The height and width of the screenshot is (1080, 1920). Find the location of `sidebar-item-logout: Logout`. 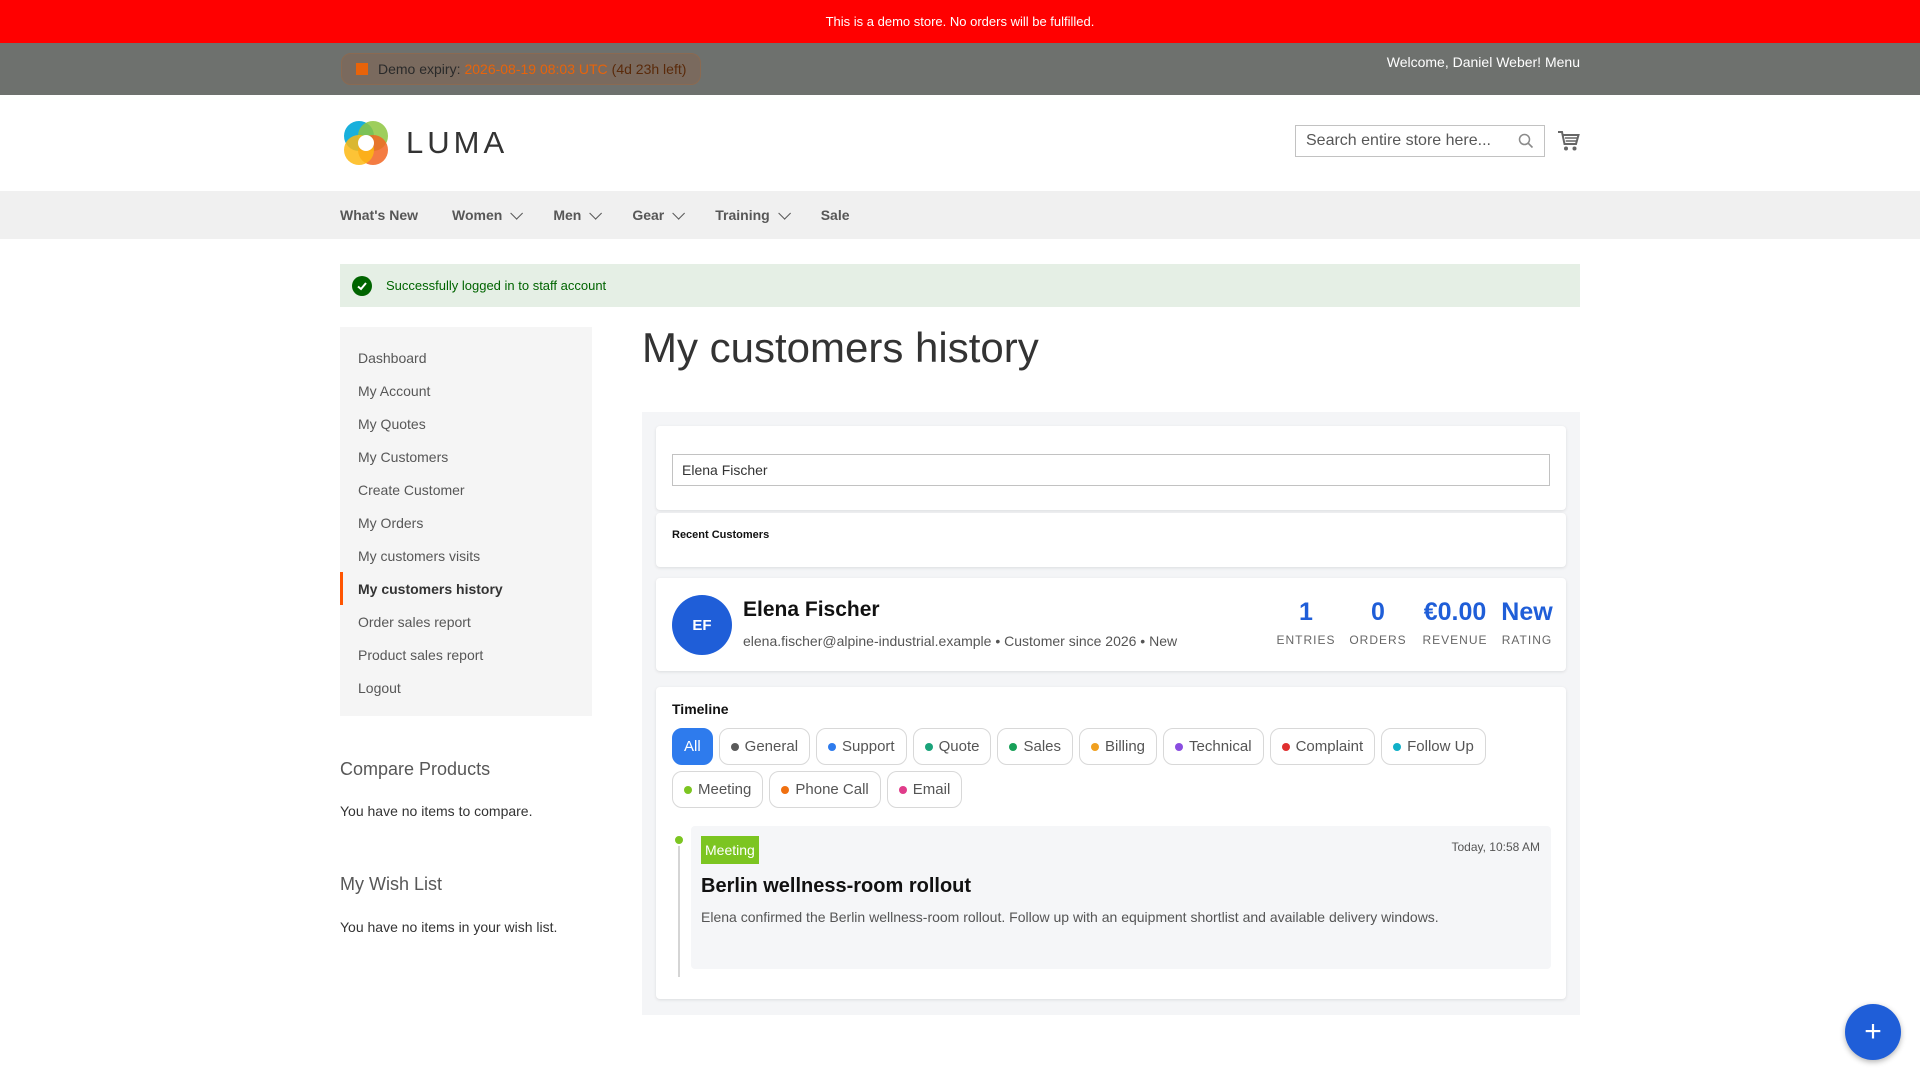

sidebar-item-logout: Logout is located at coordinates (466, 687).